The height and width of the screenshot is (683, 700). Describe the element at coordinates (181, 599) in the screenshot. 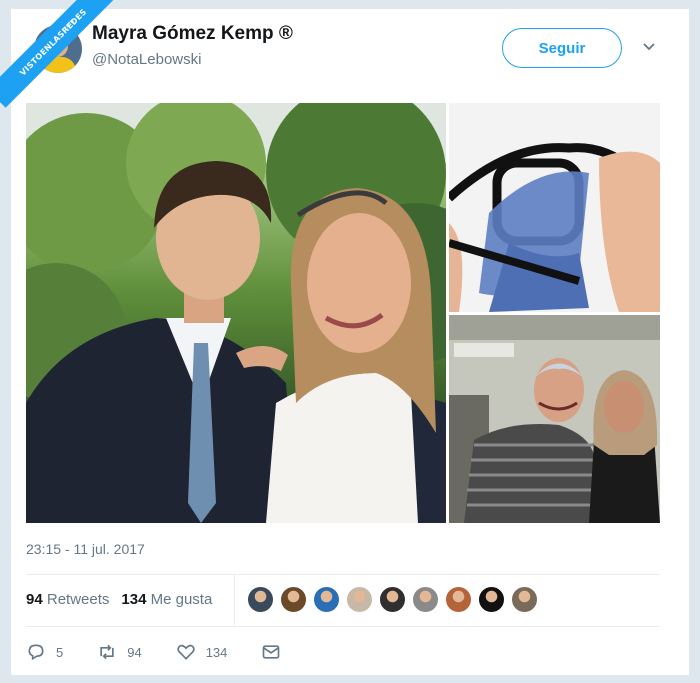

I see `likes-label: Me gusta` at that location.